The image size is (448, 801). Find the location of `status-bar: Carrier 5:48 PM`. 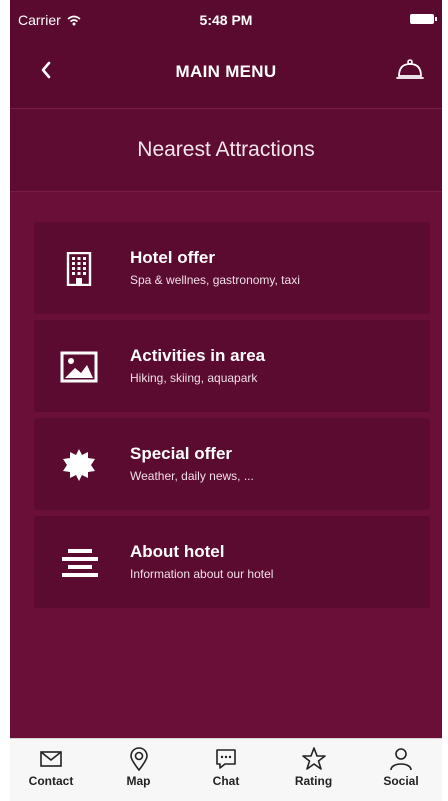

status-bar: Carrier 5:48 PM is located at coordinates (226, 20).